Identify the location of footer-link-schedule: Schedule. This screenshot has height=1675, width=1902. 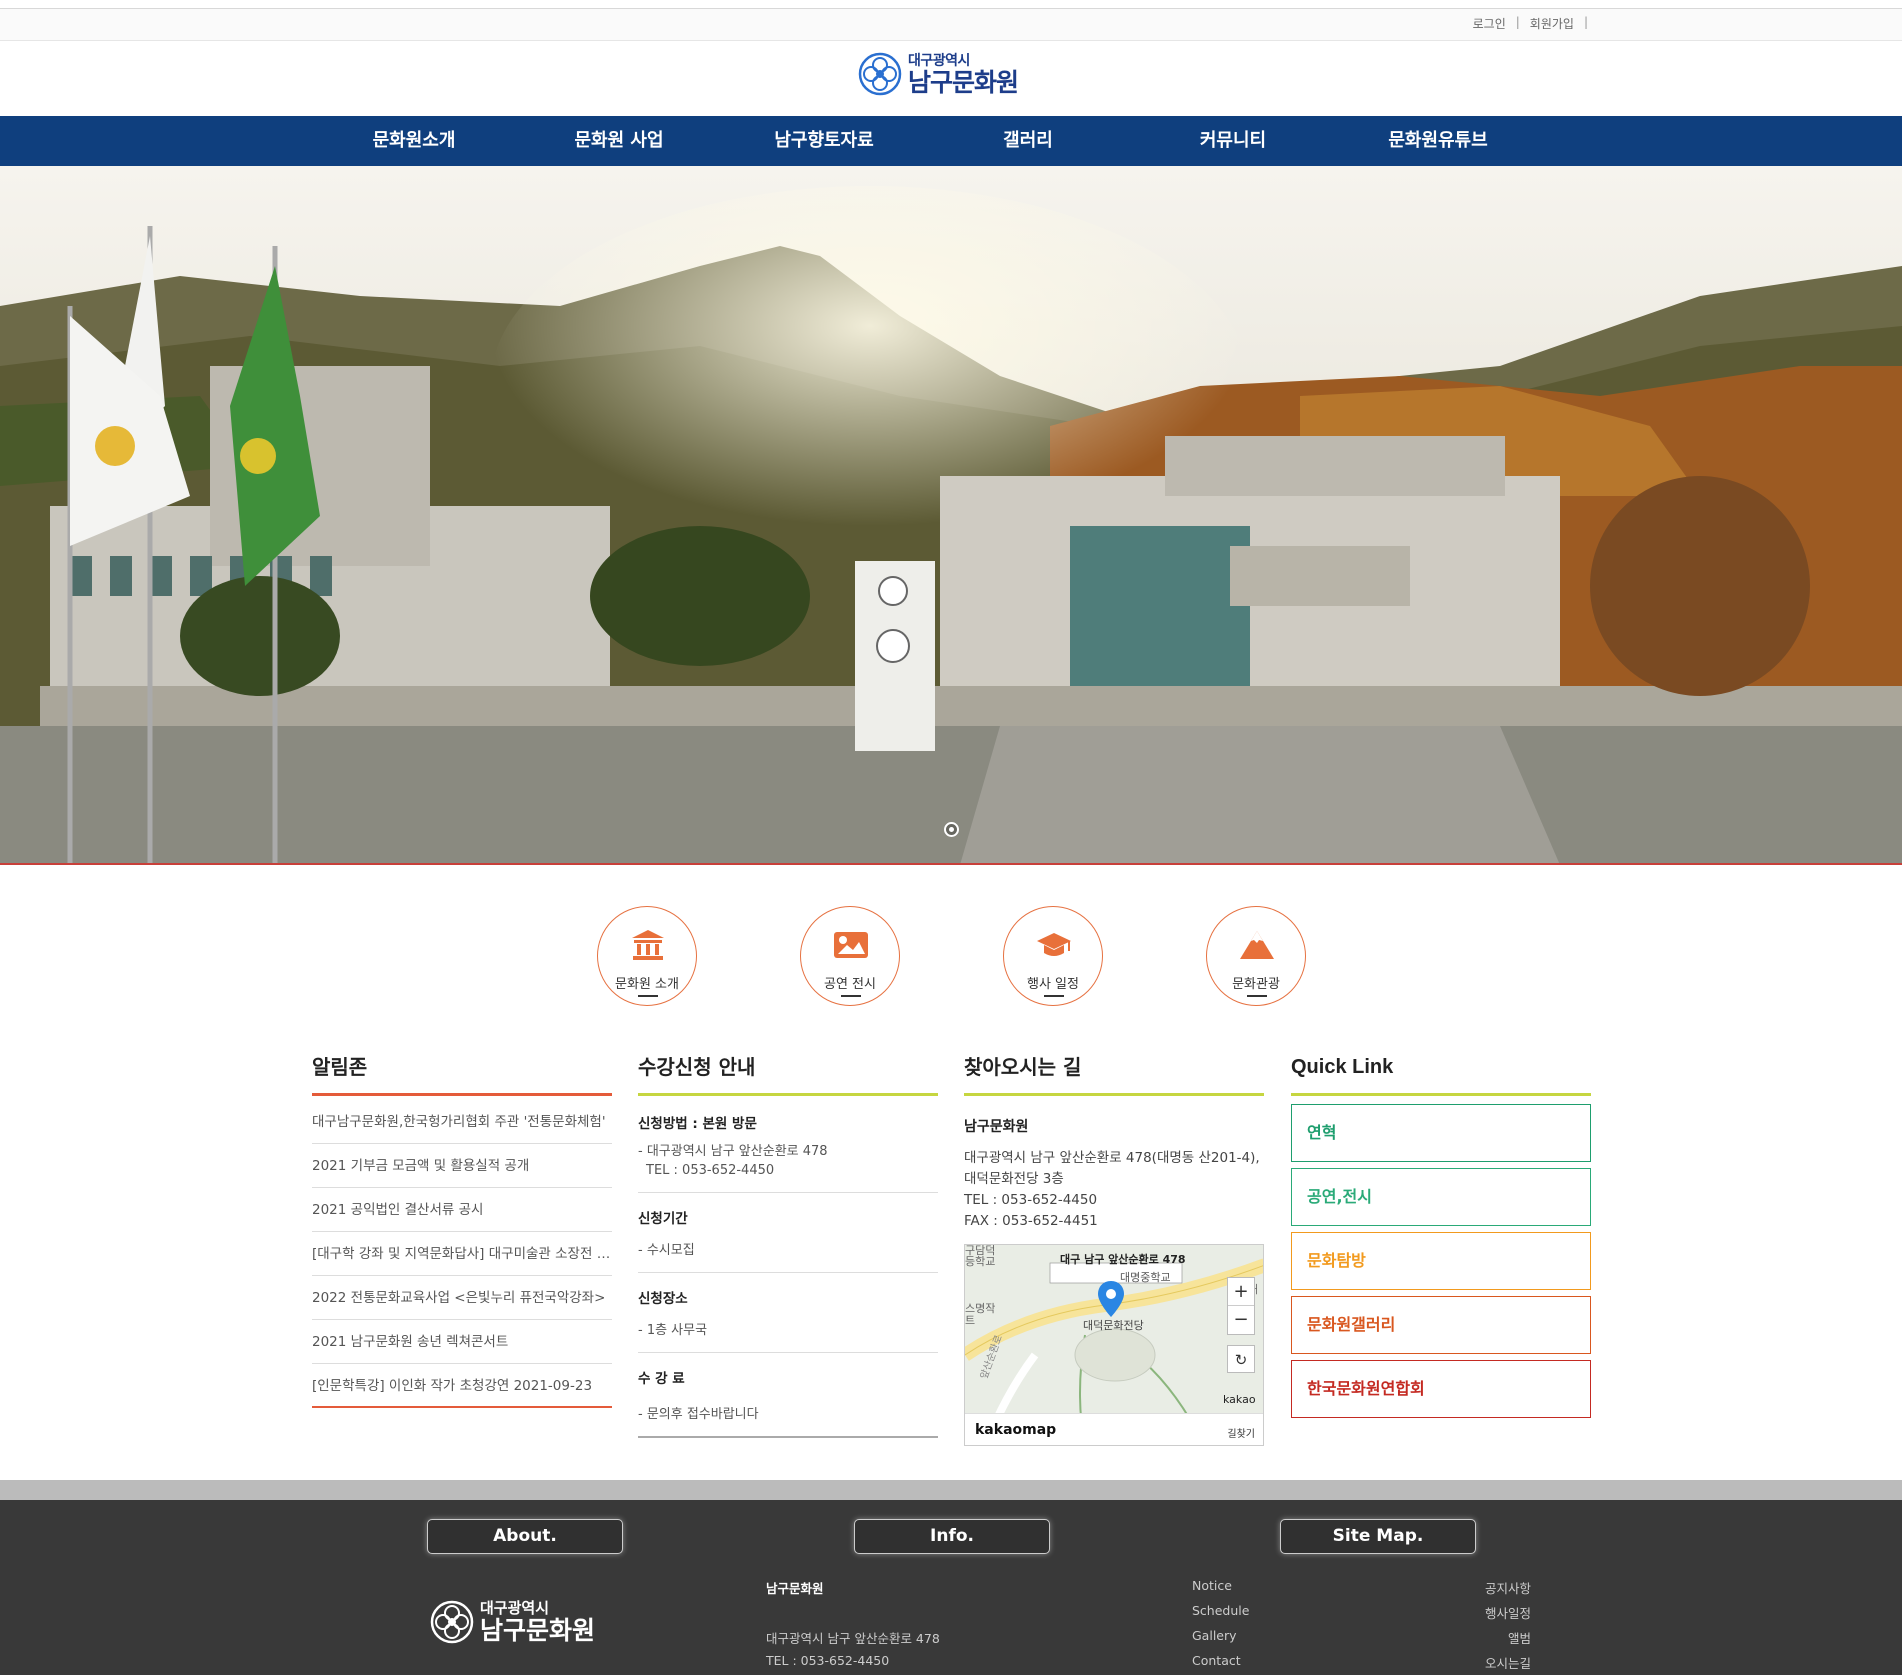
(1220, 1610).